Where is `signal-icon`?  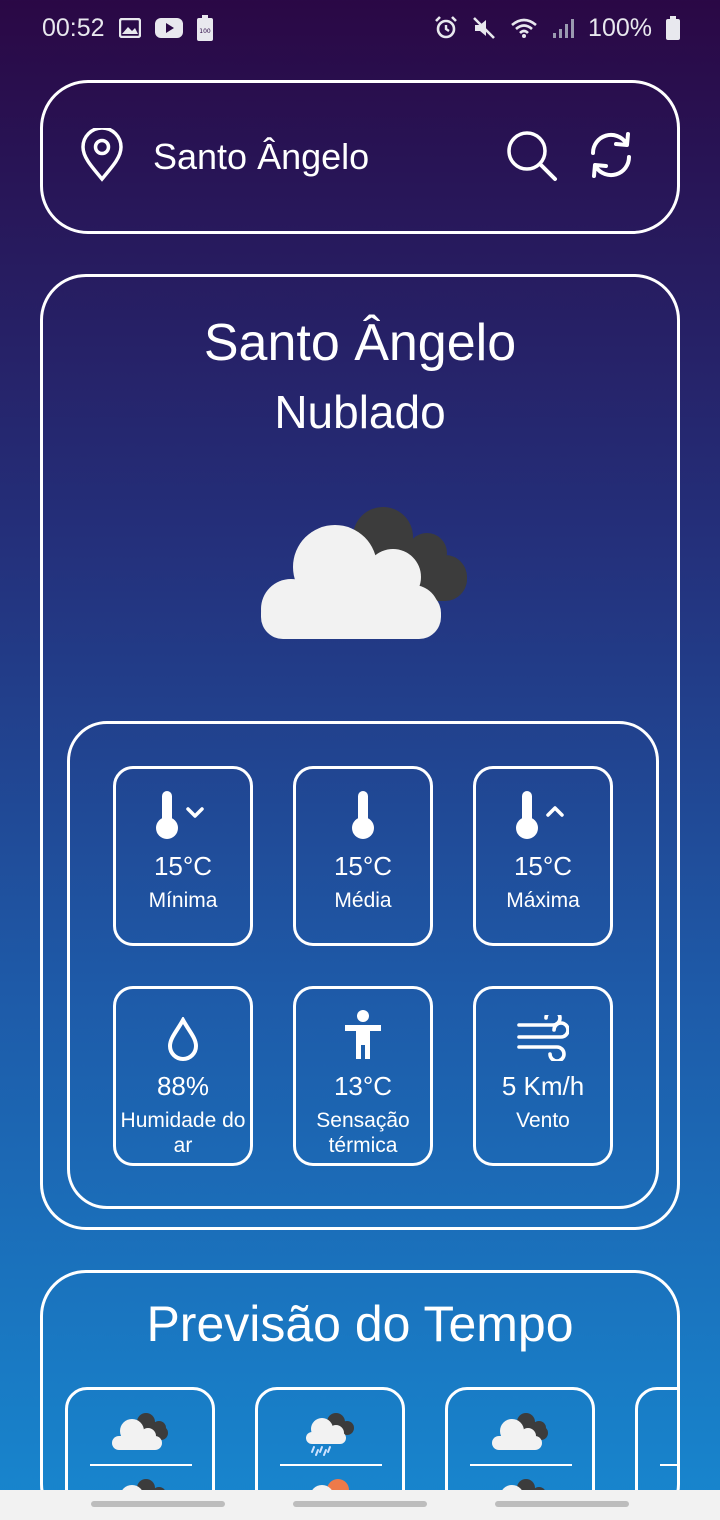
signal-icon is located at coordinates (563, 28).